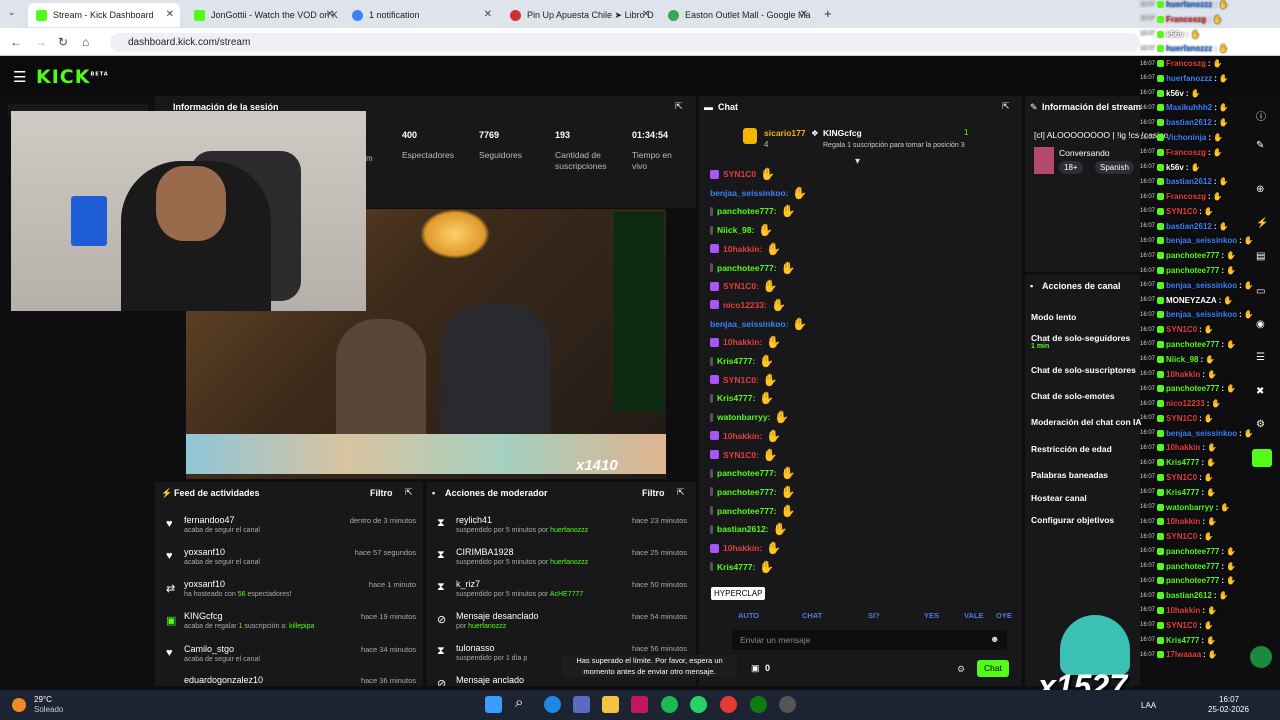 Image resolution: width=1280 pixels, height=720 pixels. What do you see at coordinates (739, 174) in the screenshot?
I see `chat-username: SYN1C0` at bounding box center [739, 174].